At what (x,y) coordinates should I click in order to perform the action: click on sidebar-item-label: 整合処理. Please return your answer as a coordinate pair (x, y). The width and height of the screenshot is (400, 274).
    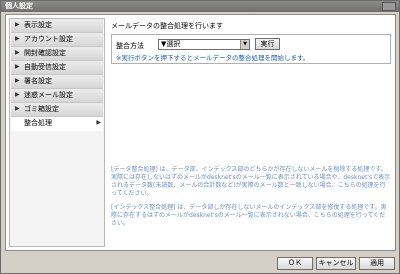
    Looking at the image, I should click on (38, 123).